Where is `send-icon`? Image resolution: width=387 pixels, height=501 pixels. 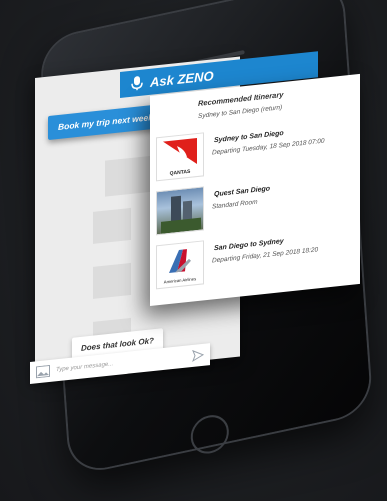 send-icon is located at coordinates (198, 355).